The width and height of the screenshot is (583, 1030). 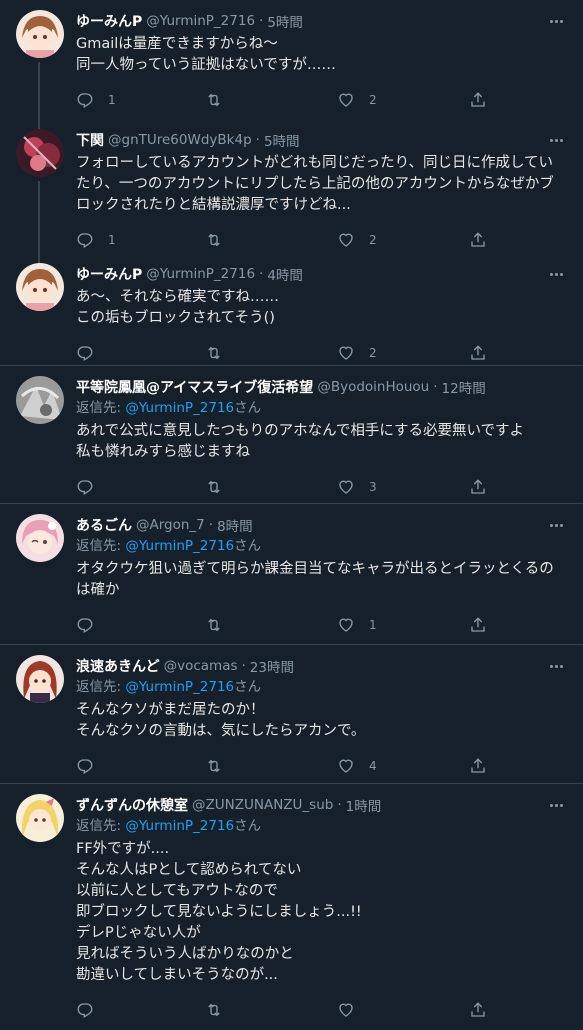 What do you see at coordinates (321, 580) in the screenshot?
I see `tweet-text: オタクウケ狙い過ぎて明らか課金目当てなキャラが出るとイラッとくるの は確か` at bounding box center [321, 580].